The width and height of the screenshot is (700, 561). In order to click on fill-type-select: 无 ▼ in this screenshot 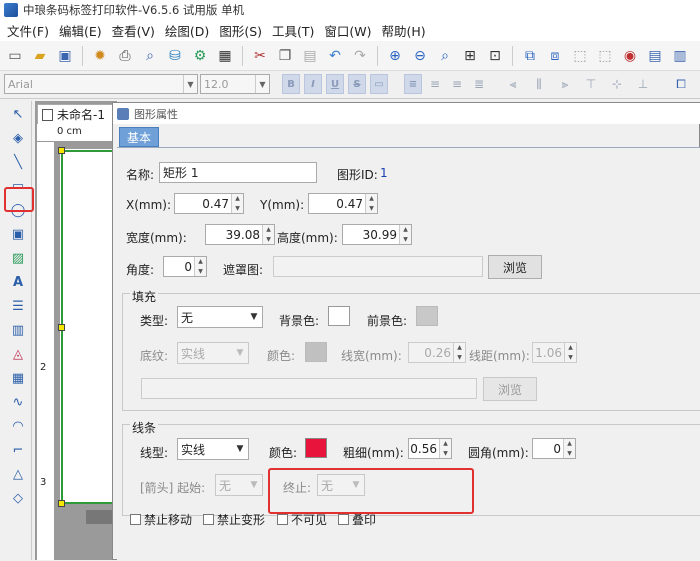, I will do `click(220, 317)`.